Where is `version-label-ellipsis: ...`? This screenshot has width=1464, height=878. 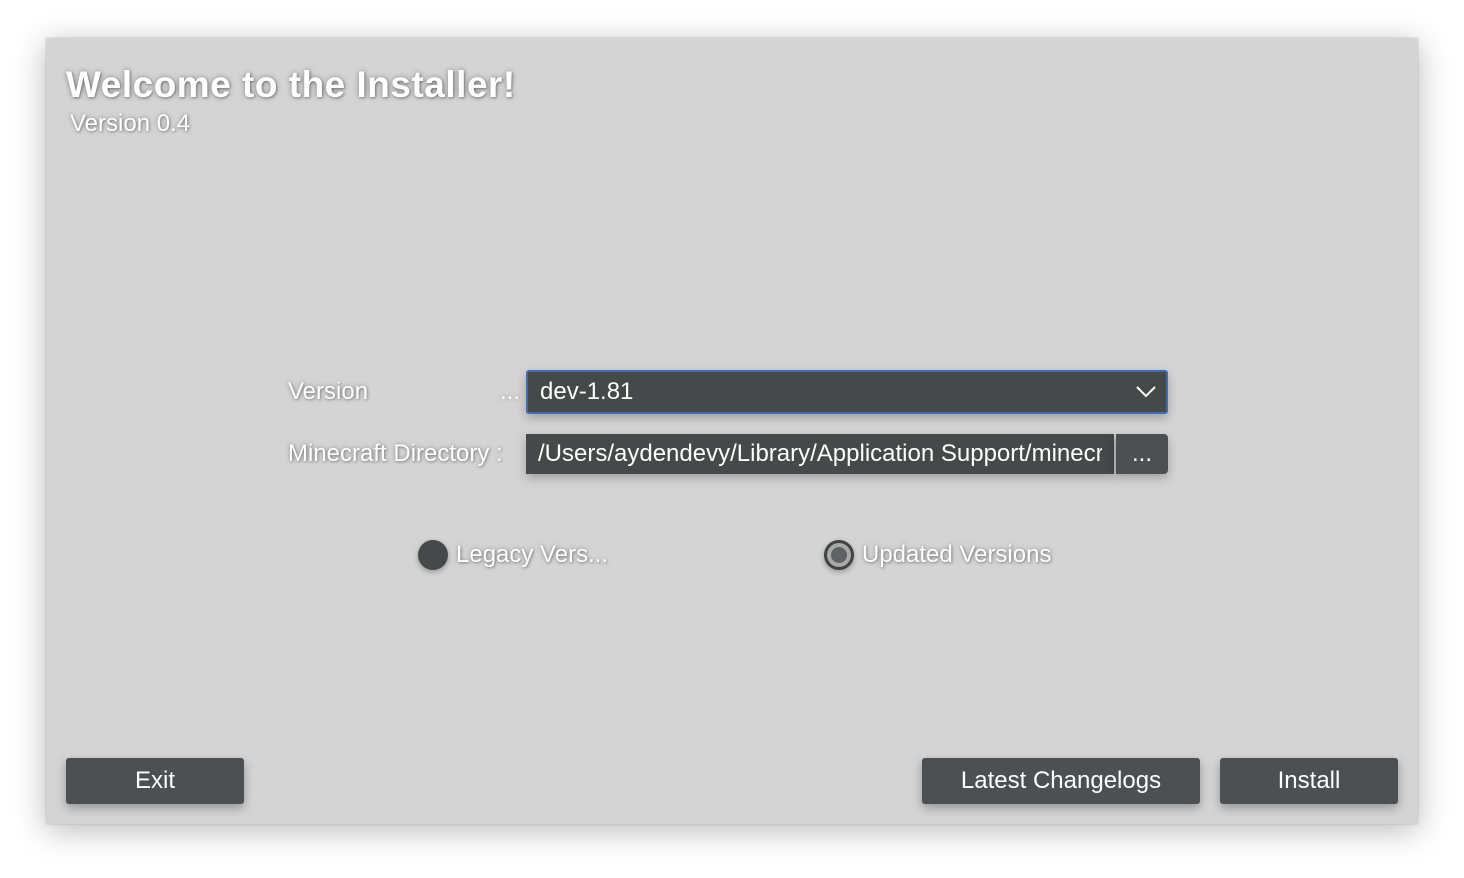
version-label-ellipsis: ... is located at coordinates (510, 391).